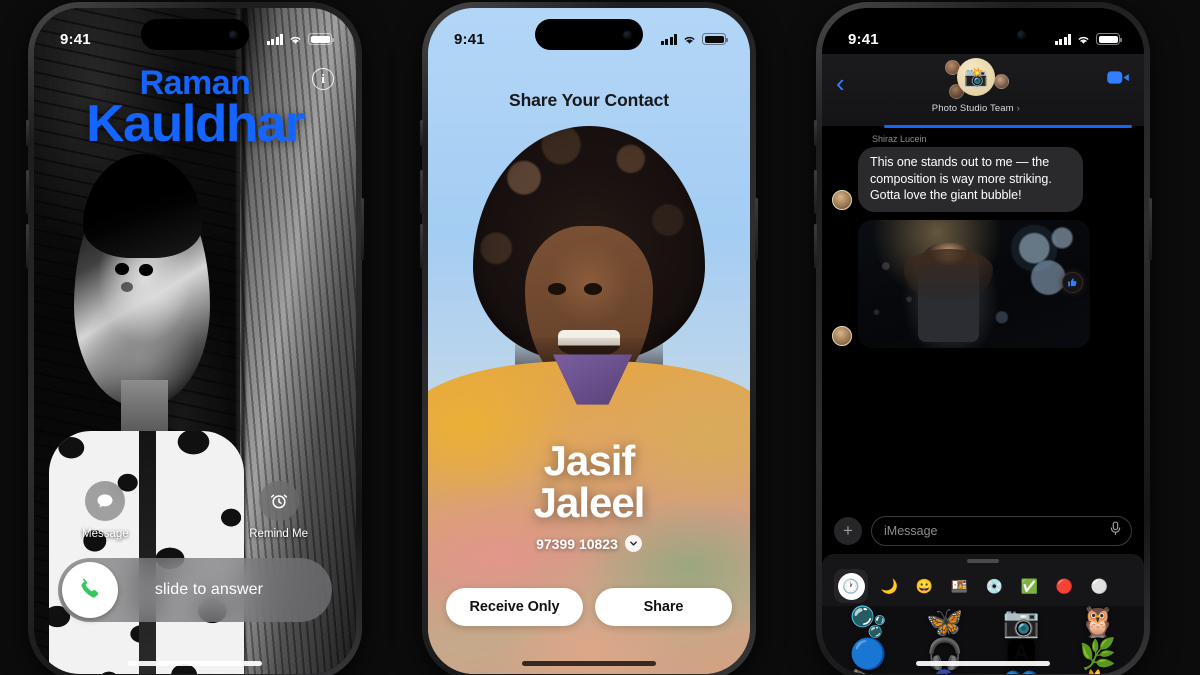  Describe the element at coordinates (1118, 80) in the screenshot. I see `video-camera-icon` at that location.